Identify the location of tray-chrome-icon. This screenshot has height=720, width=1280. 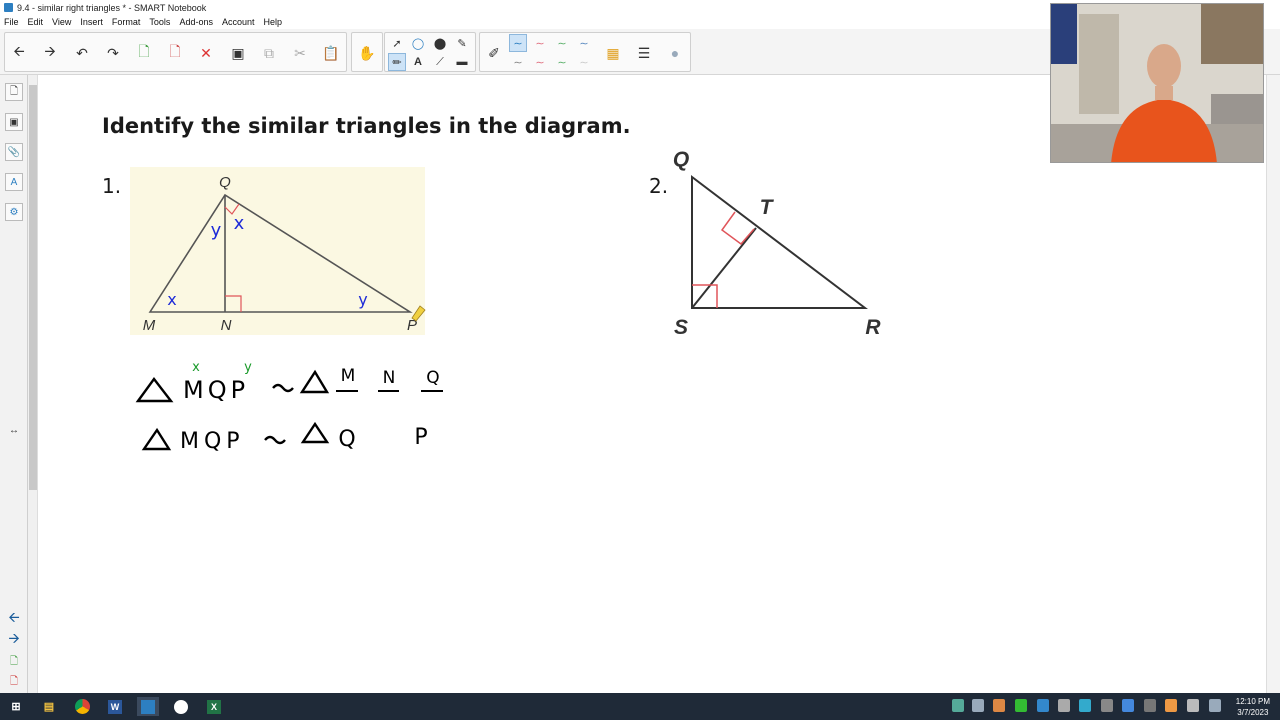
(1171, 705).